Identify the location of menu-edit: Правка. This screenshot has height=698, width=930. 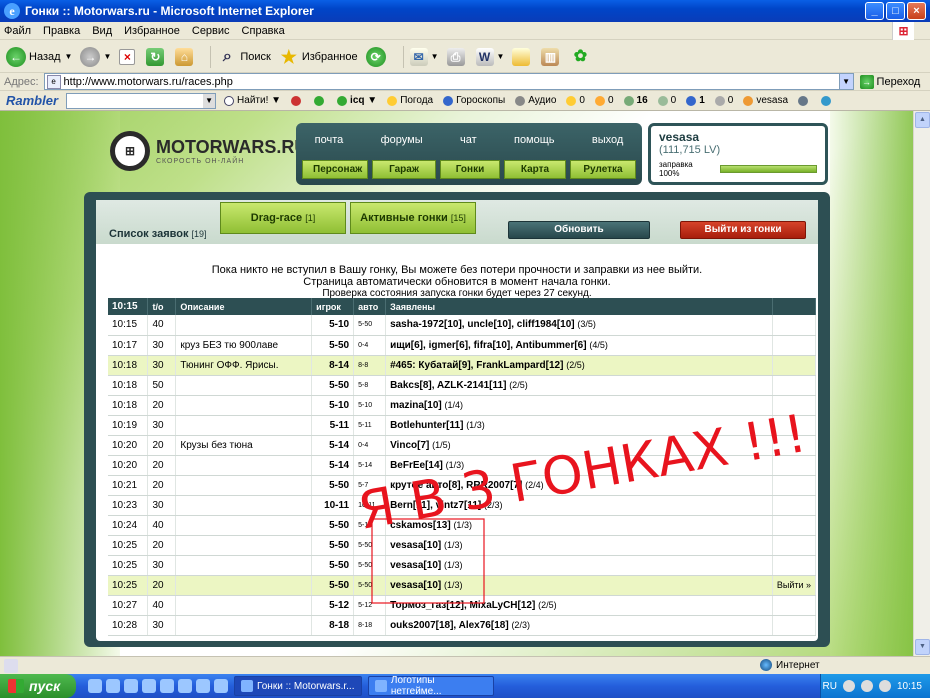
(61, 31).